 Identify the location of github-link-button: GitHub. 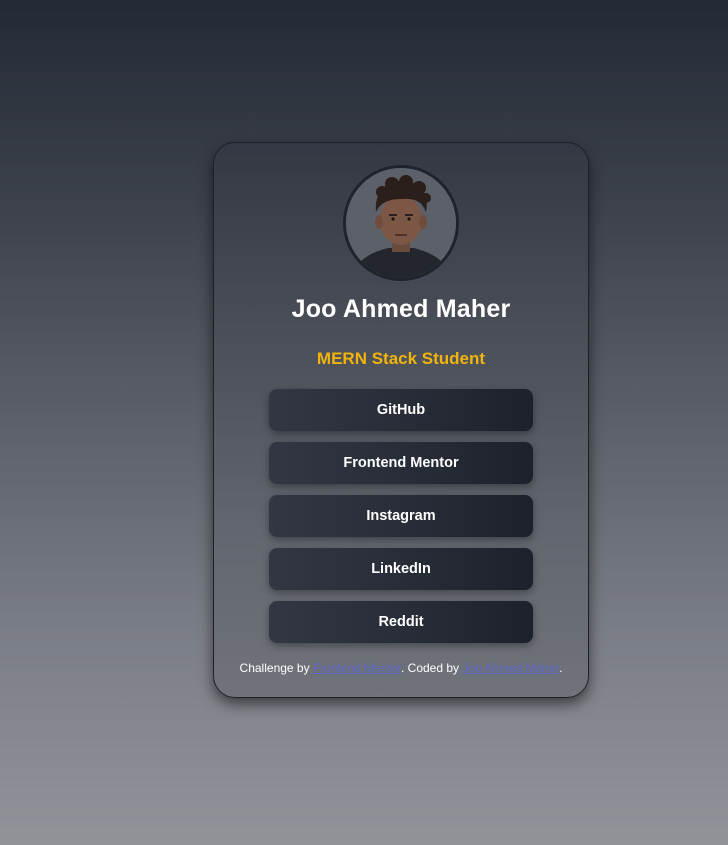
(401, 410).